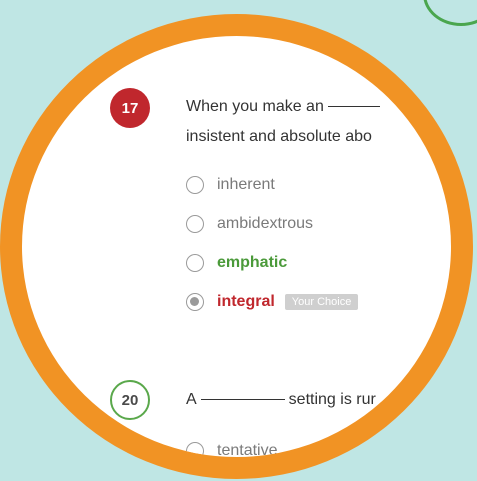 Image resolution: width=477 pixels, height=481 pixels. Describe the element at coordinates (242, 399) in the screenshot. I see `question-20-blank` at that location.